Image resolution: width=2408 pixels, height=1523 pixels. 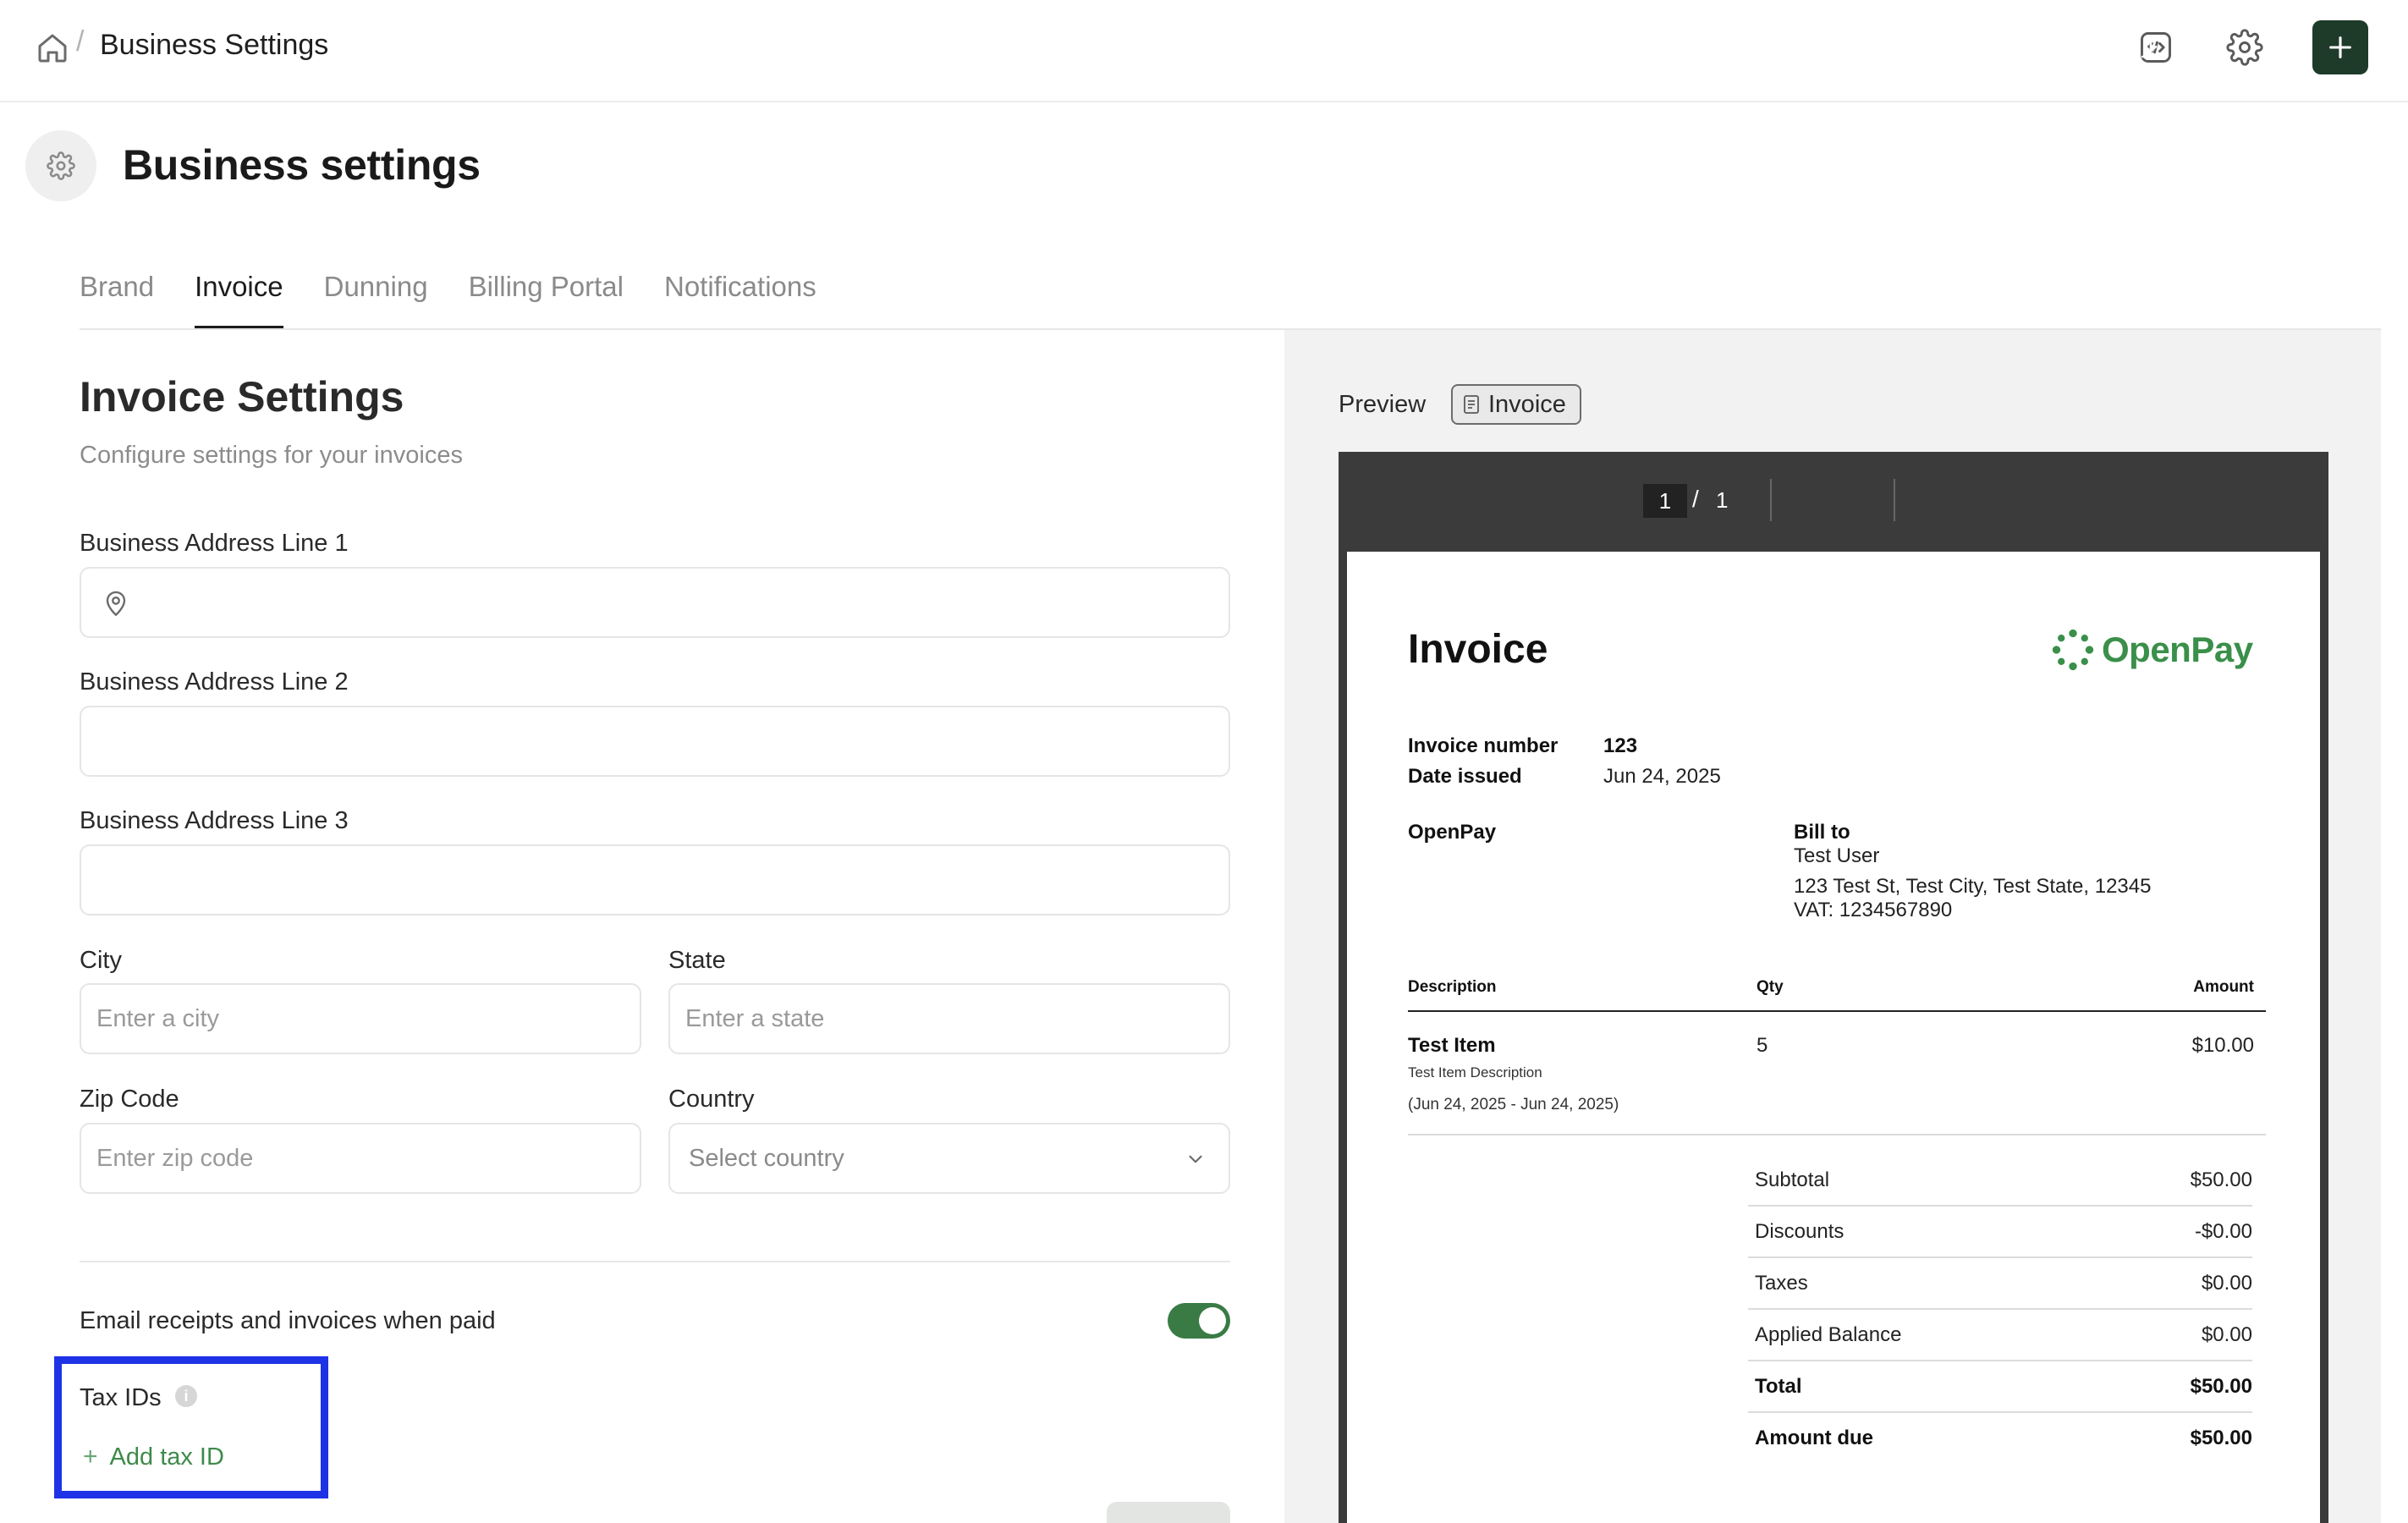 I want to click on address-line-2-label: Business Address Line 2, so click(x=214, y=682).